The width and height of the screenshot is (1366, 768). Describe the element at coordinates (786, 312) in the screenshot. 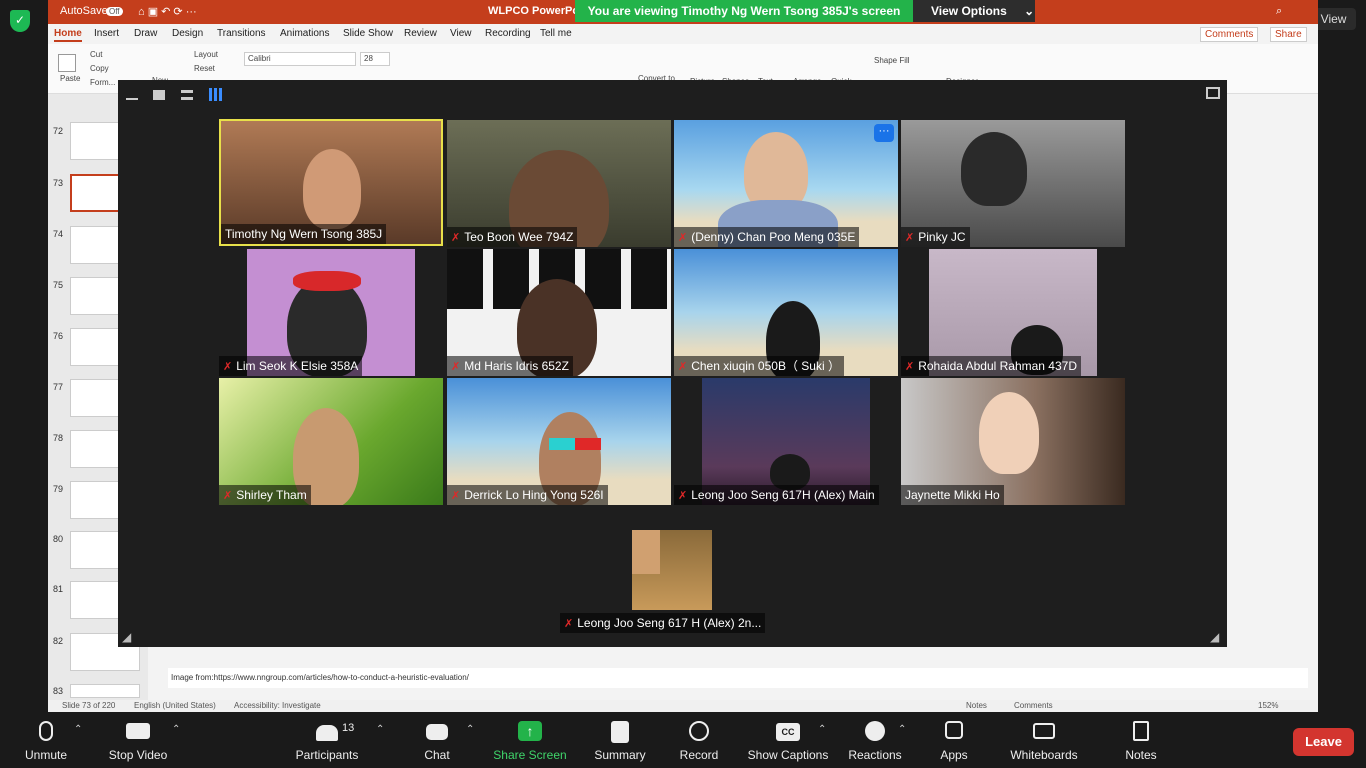

I see `participant-tile: ✗ Chen xiuqin 050B（ Suki ）` at that location.